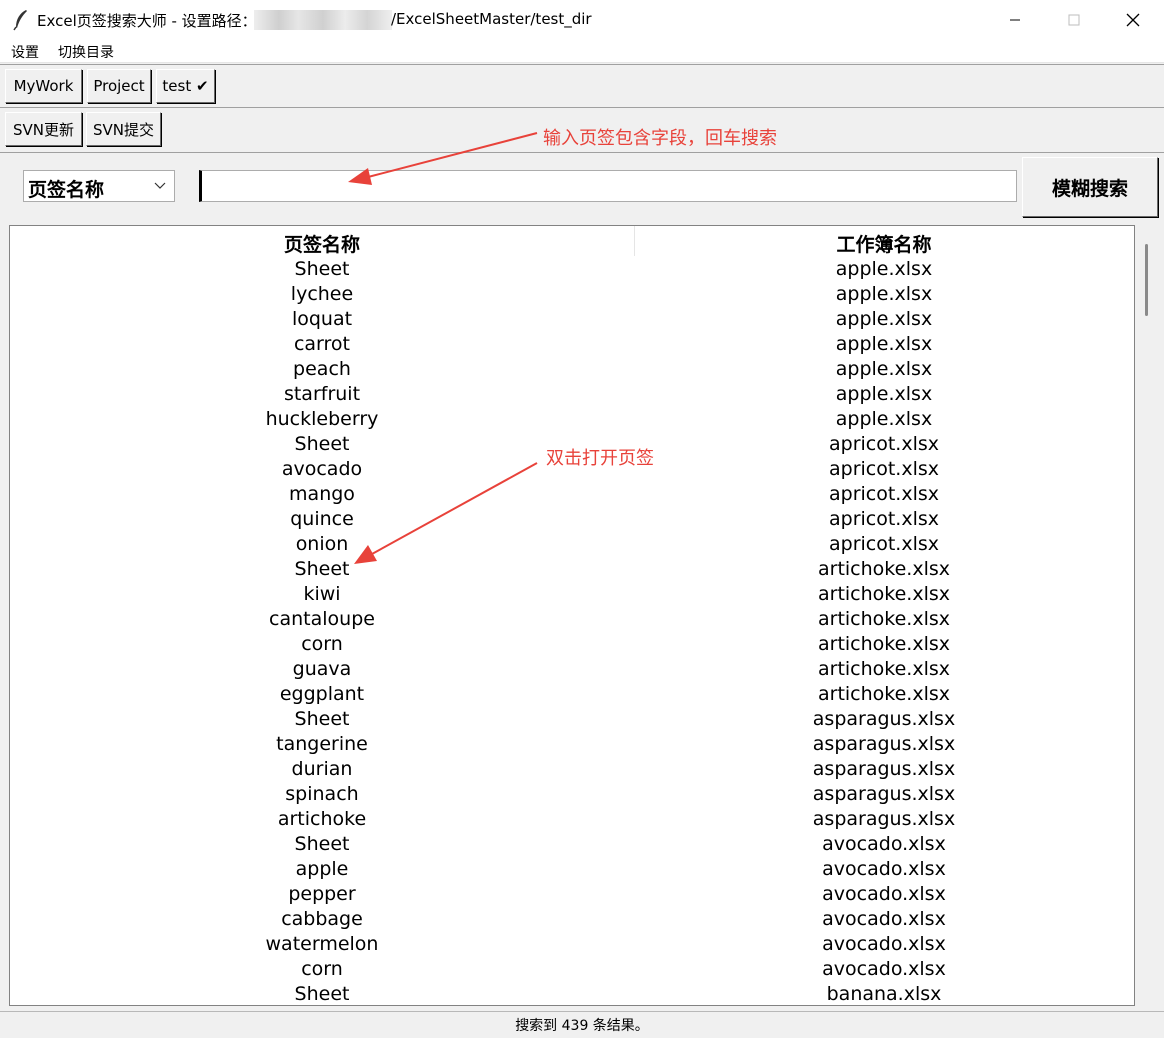 The height and width of the screenshot is (1038, 1164). Describe the element at coordinates (1090, 187) in the screenshot. I see `fuzzy-search-button: 模糊搜索` at that location.